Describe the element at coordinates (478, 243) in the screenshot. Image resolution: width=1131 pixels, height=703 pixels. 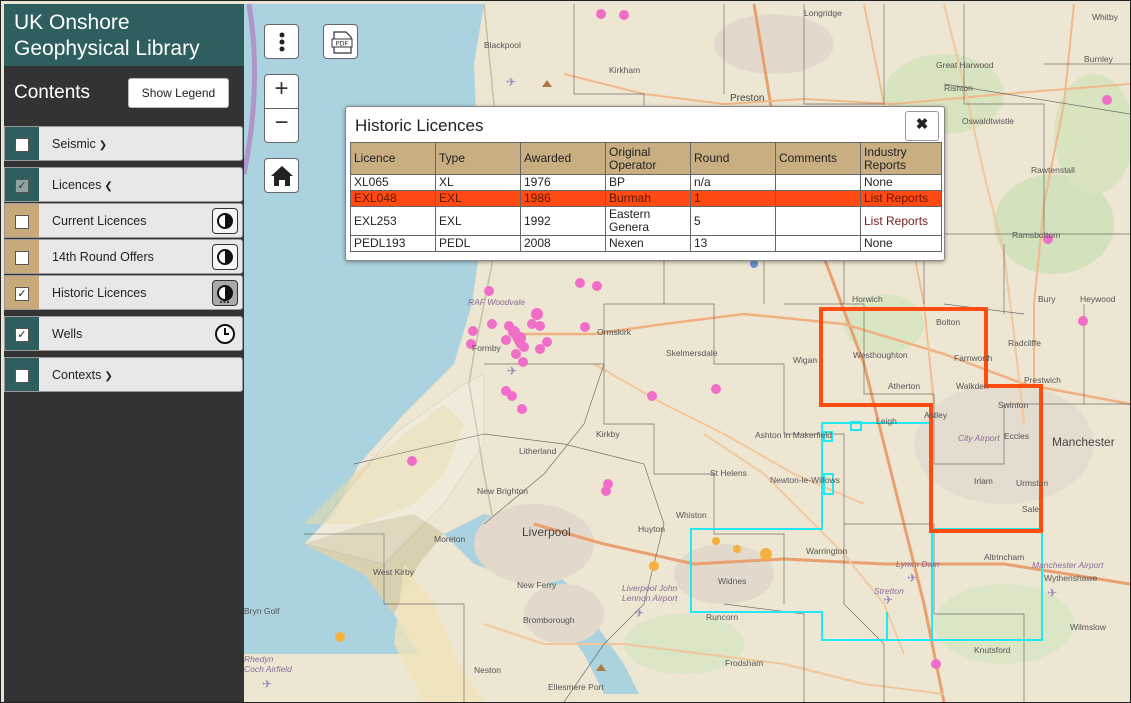
I see `table-cell: PEDL` at that location.